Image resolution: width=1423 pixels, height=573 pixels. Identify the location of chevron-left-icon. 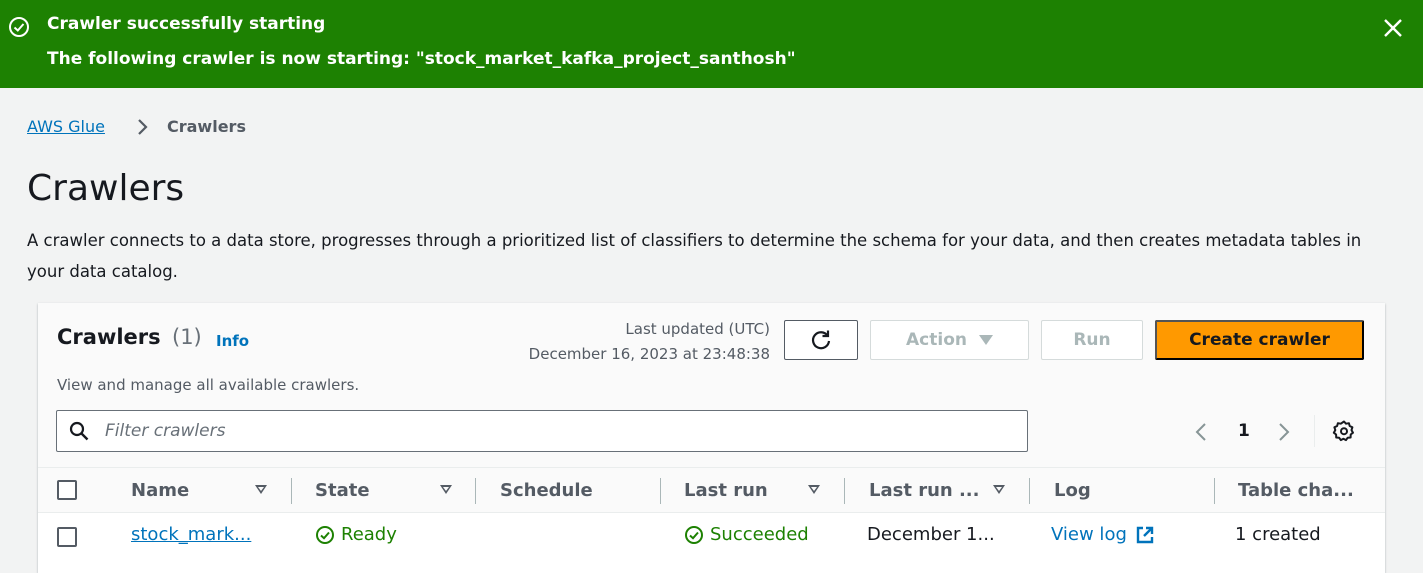
(1201, 432).